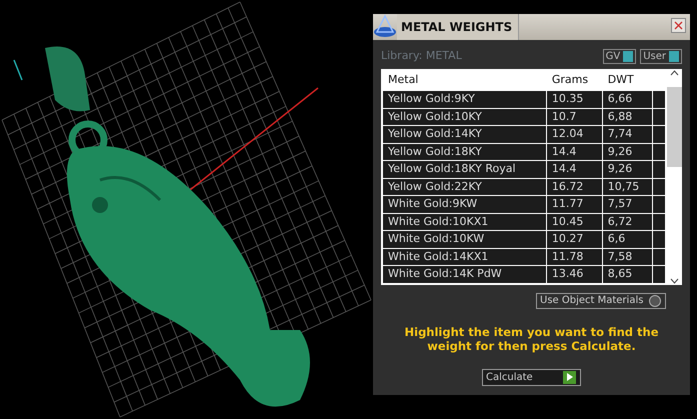  What do you see at coordinates (458, 27) in the screenshot?
I see `panel-title: METAL WEIGHTS` at bounding box center [458, 27].